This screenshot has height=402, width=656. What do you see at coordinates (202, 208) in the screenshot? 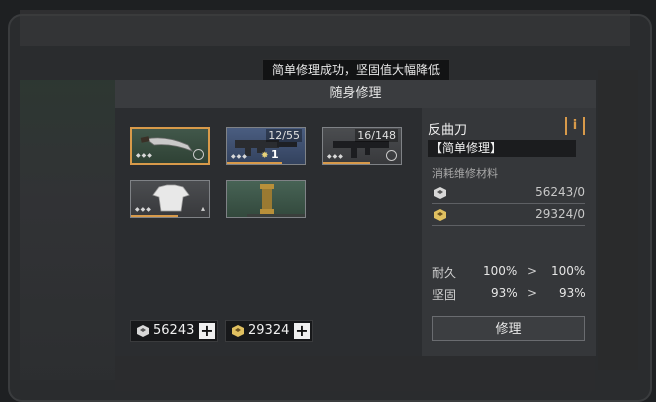
I see `armor-icon: ▴` at bounding box center [202, 208].